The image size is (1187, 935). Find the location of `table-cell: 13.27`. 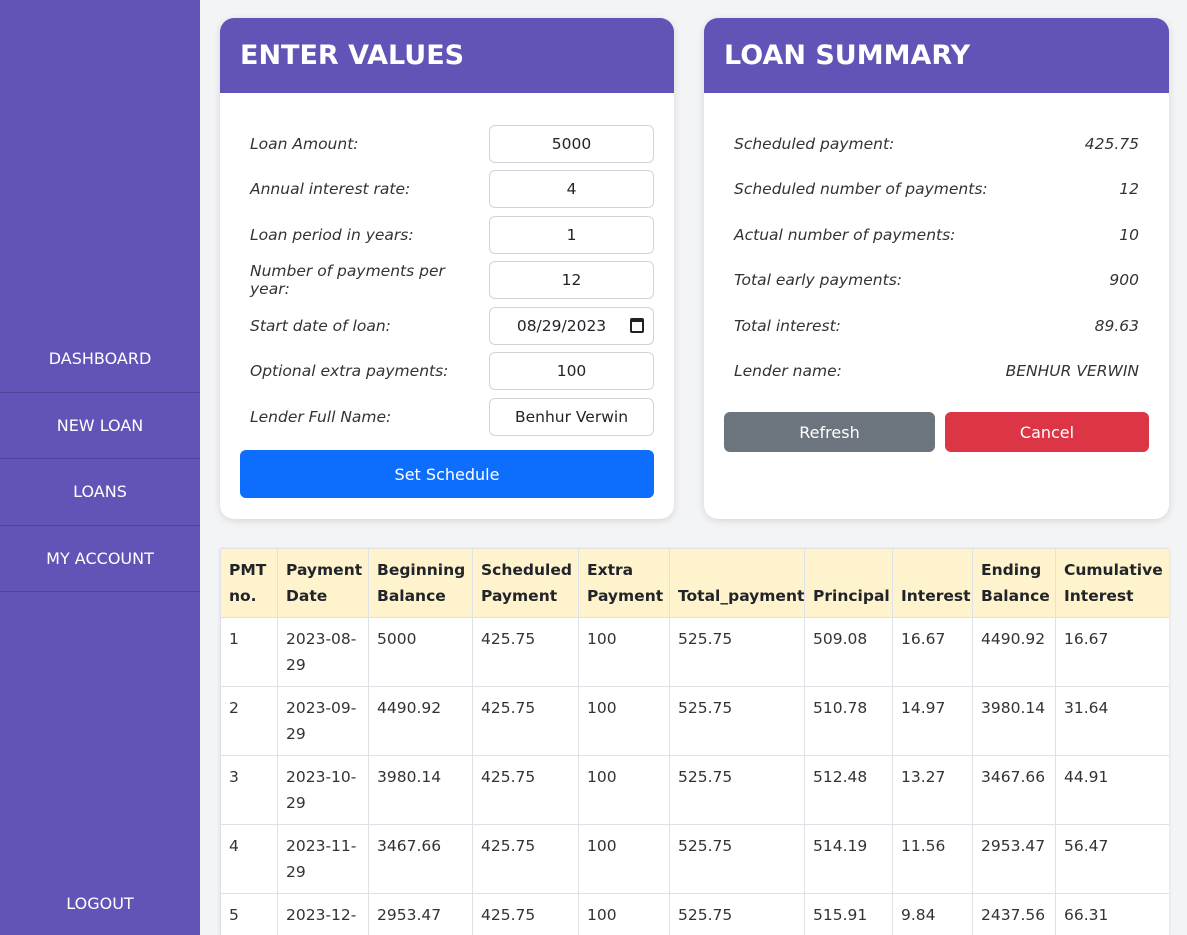

table-cell: 13.27 is located at coordinates (932, 790).